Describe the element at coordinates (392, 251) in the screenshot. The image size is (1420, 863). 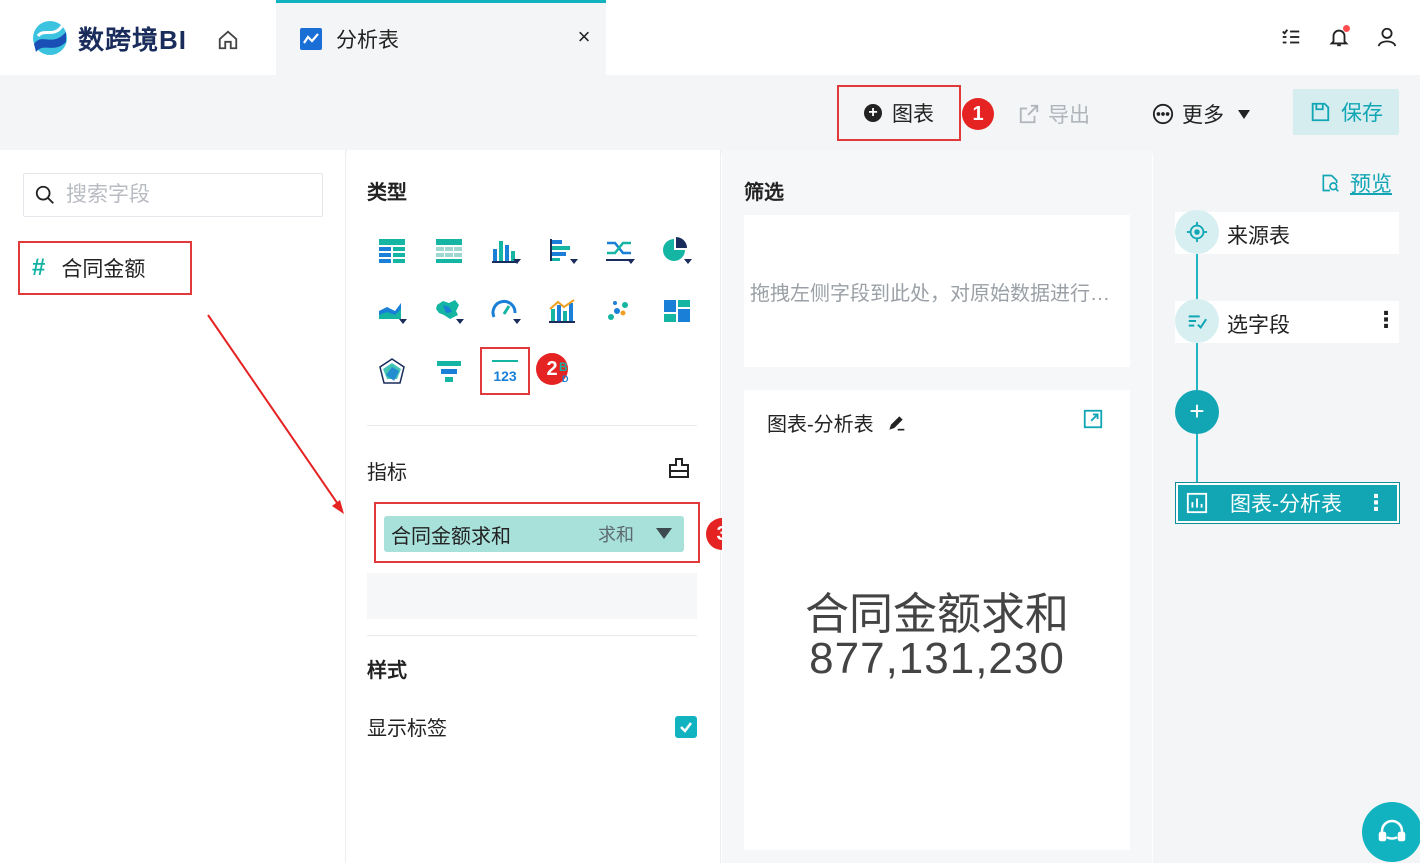
I see `detail-table-type` at that location.